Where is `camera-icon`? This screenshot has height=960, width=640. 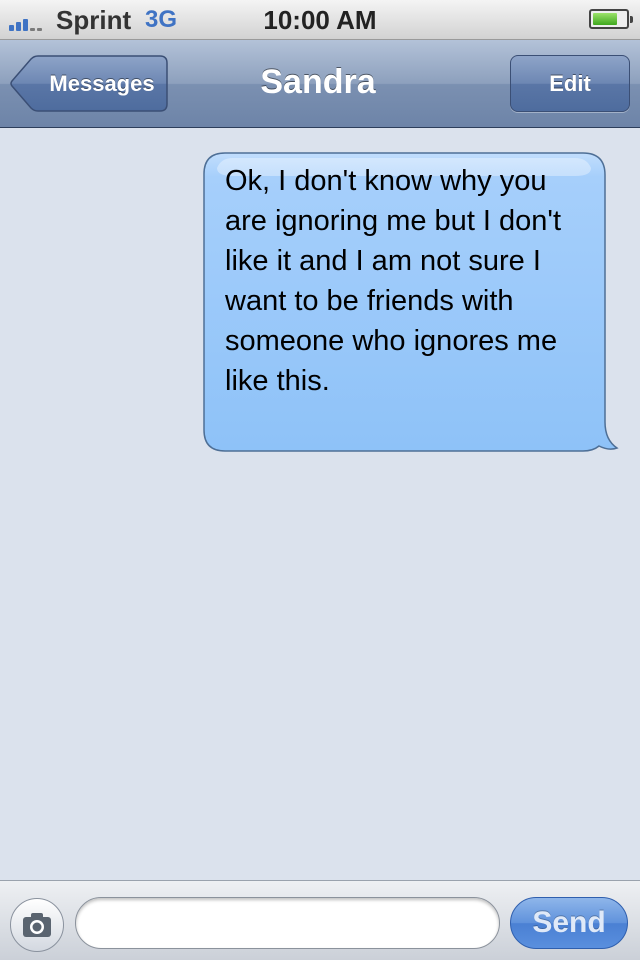
camera-icon is located at coordinates (37, 925).